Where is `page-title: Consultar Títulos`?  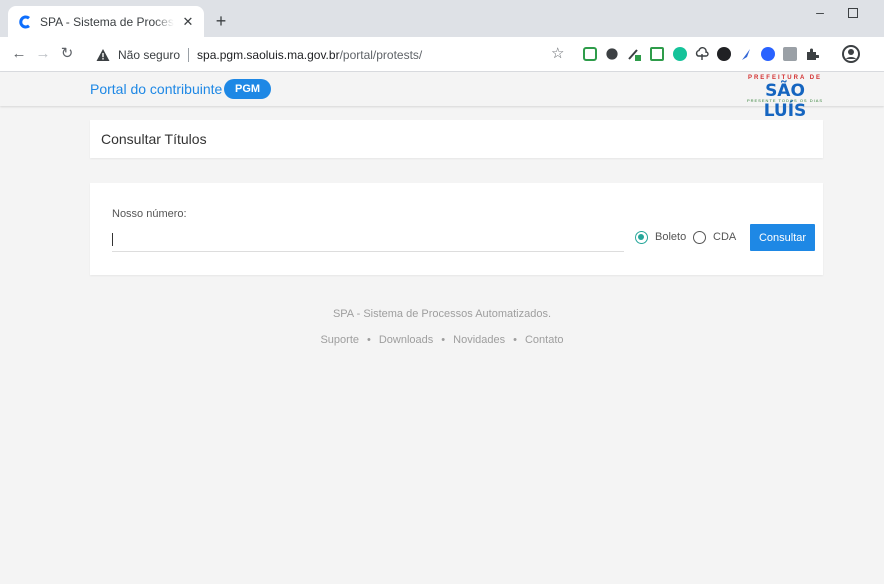 page-title: Consultar Títulos is located at coordinates (154, 139).